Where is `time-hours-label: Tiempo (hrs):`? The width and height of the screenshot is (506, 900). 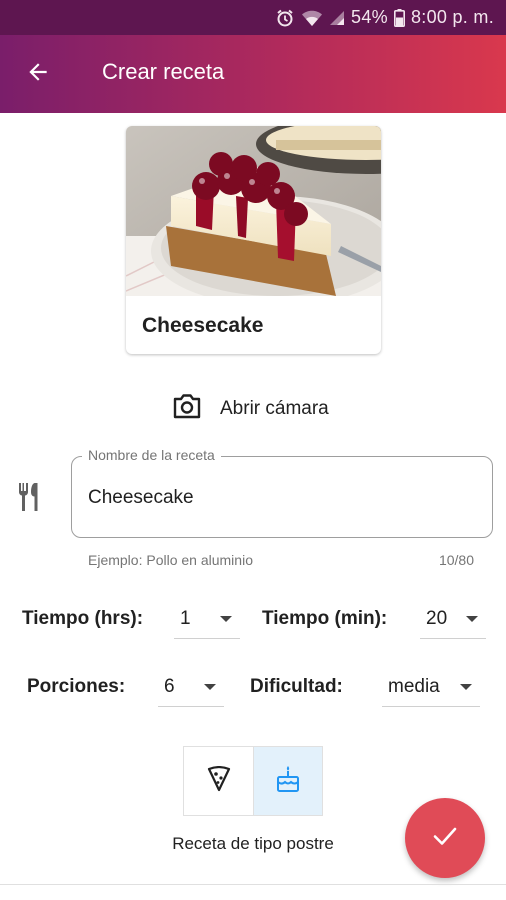 time-hours-label: Tiempo (hrs): is located at coordinates (83, 618).